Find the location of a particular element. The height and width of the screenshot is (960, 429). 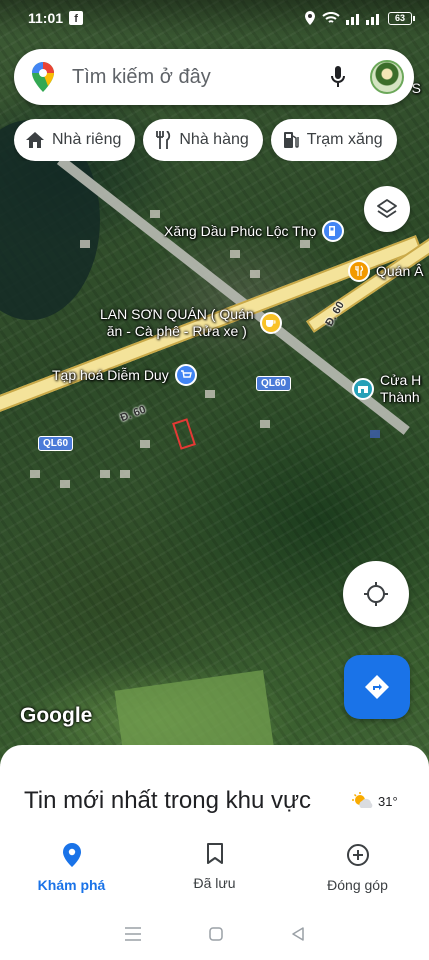

crosshair-icon is located at coordinates (376, 594).